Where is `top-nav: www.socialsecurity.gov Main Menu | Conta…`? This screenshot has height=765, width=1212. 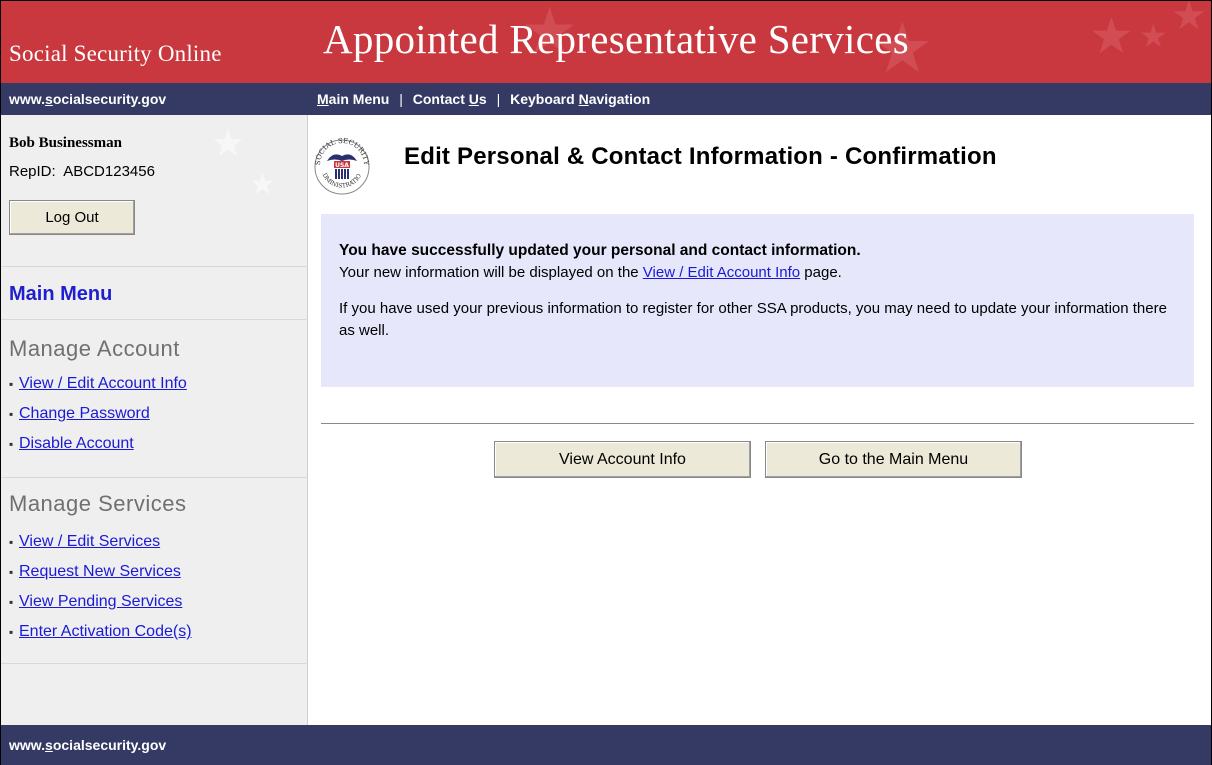 top-nav: www.socialsecurity.gov Main Menu | Conta… is located at coordinates (606, 99).